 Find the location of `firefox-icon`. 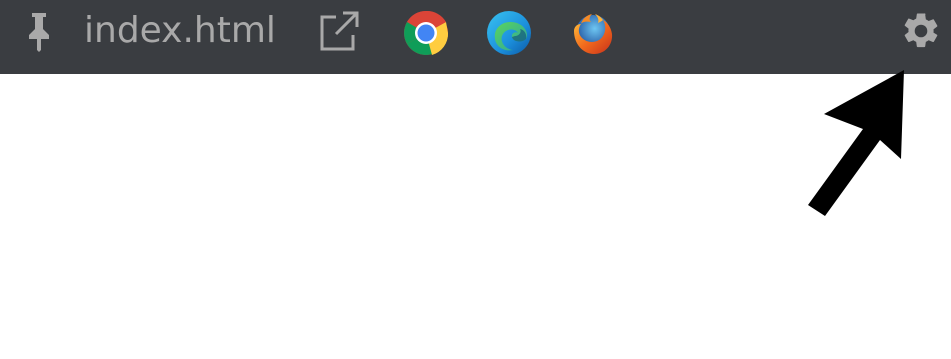

firefox-icon is located at coordinates (592, 33).